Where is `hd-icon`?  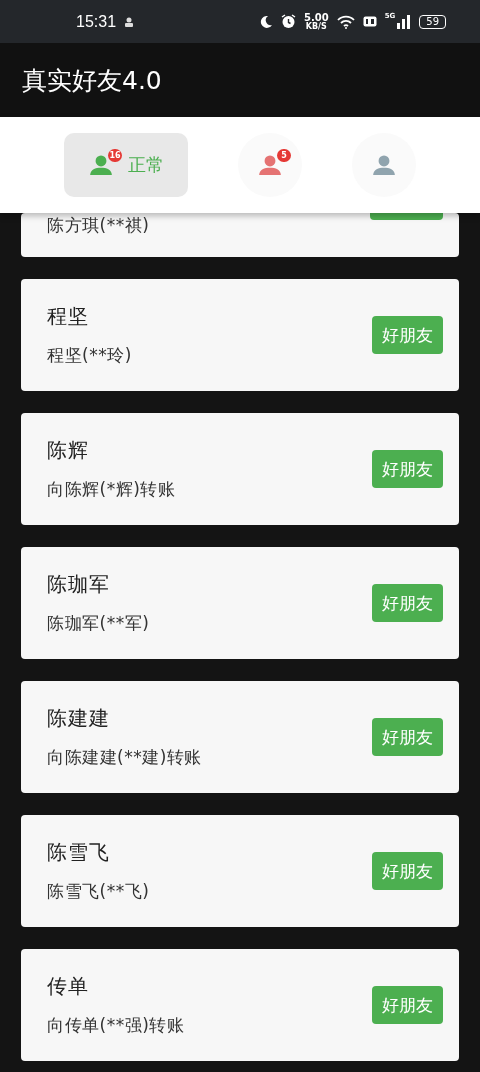 hd-icon is located at coordinates (369, 21).